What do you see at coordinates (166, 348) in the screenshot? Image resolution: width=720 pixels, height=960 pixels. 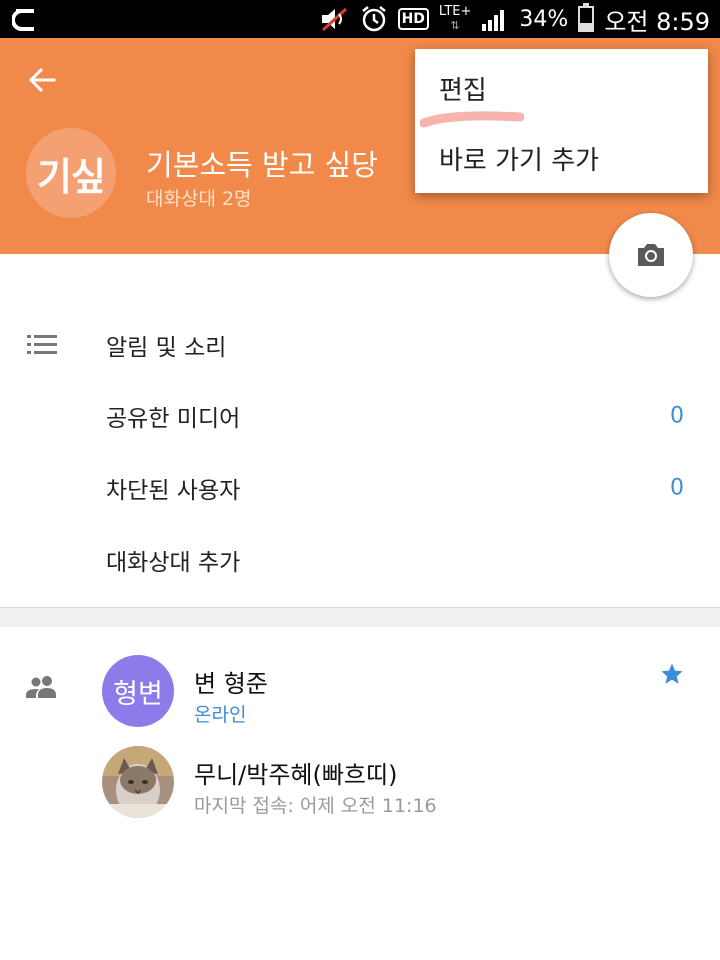 I see `settings-label: 알림 및 소리` at bounding box center [166, 348].